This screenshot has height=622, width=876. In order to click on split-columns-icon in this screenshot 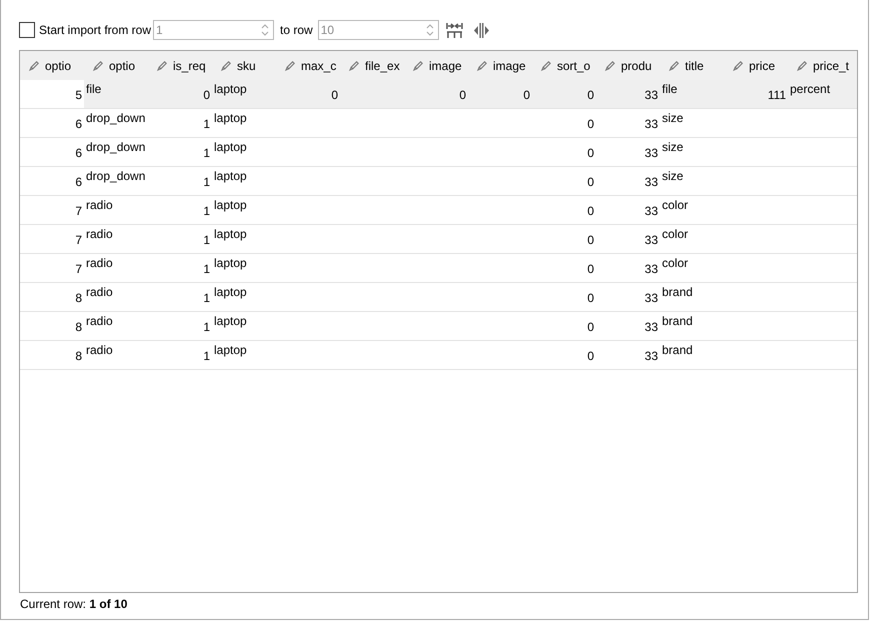, I will do `click(481, 30)`.